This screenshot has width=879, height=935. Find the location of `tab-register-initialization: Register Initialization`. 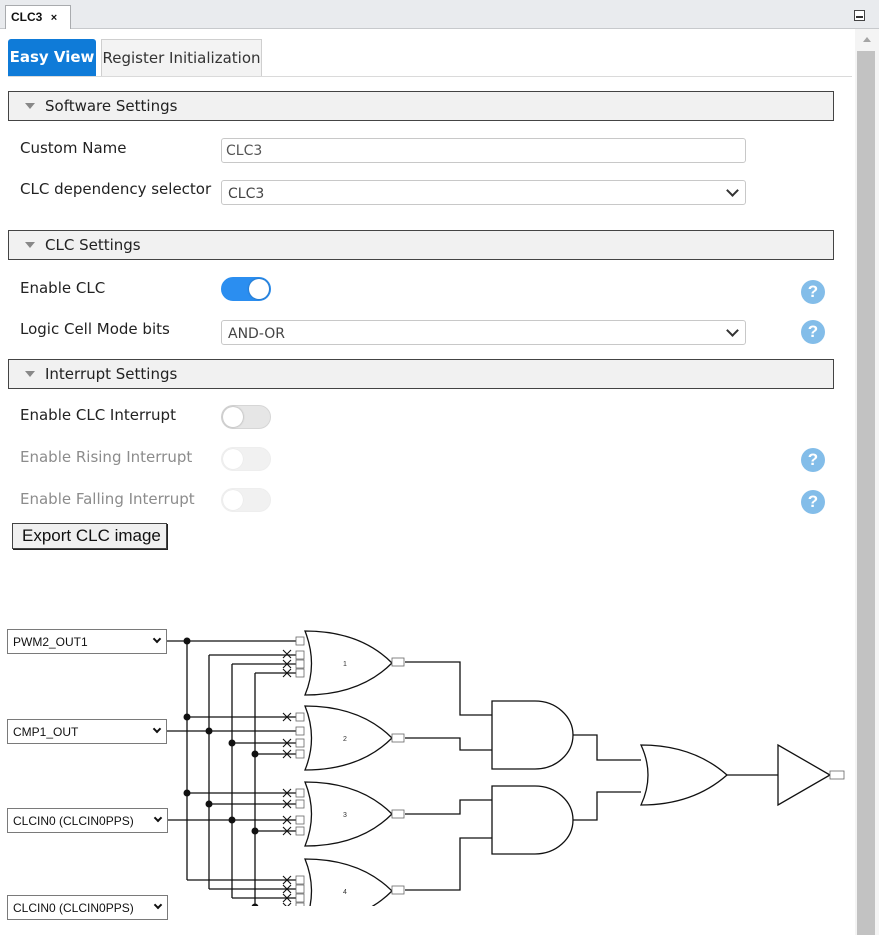

tab-register-initialization: Register Initialization is located at coordinates (181, 58).